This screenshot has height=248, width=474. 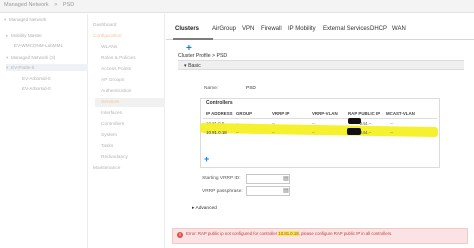 What do you see at coordinates (288, 233) in the screenshot?
I see `error-ip: 10.81.0.18` at bounding box center [288, 233].